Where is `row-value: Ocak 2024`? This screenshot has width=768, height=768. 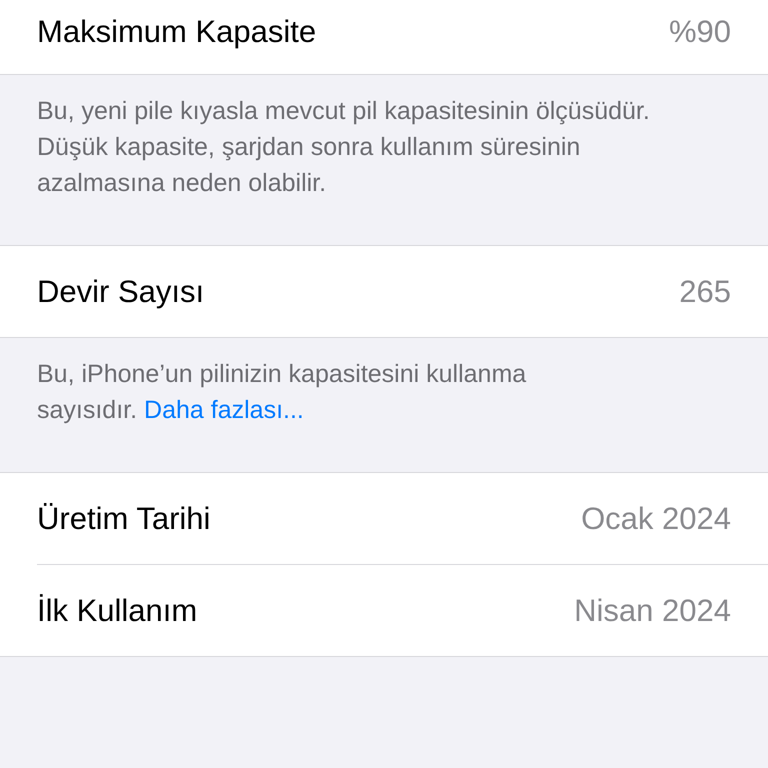
row-value: Ocak 2024 is located at coordinates (656, 518).